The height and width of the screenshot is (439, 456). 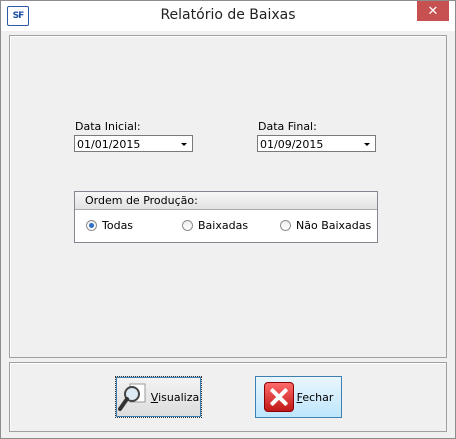 I want to click on radio-nao-baixadas-label: Não Baixadas, so click(x=334, y=225).